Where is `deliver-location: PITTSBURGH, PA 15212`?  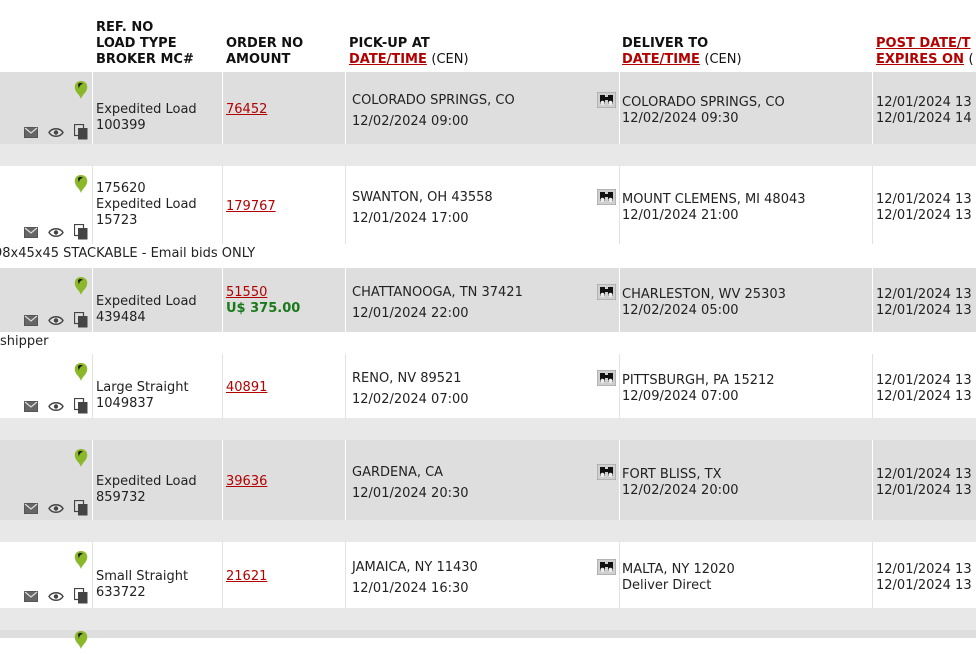 deliver-location: PITTSBURGH, PA 15212 is located at coordinates (698, 380).